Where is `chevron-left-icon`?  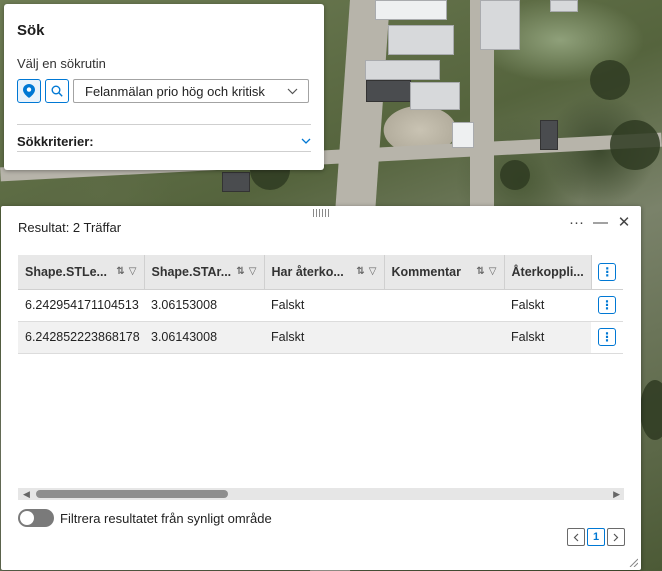
chevron-left-icon is located at coordinates (576, 537).